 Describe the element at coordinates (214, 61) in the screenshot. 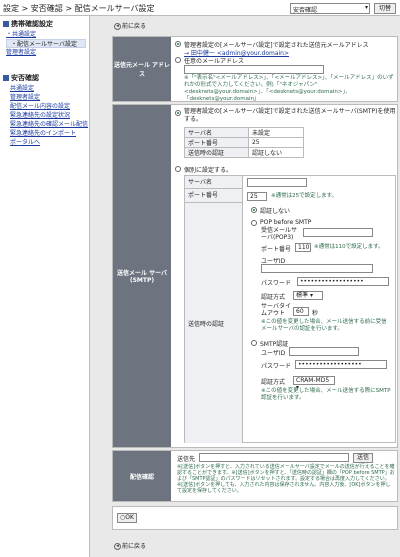

I see `sender-opt2-text: 任意のメールアドレス` at that location.